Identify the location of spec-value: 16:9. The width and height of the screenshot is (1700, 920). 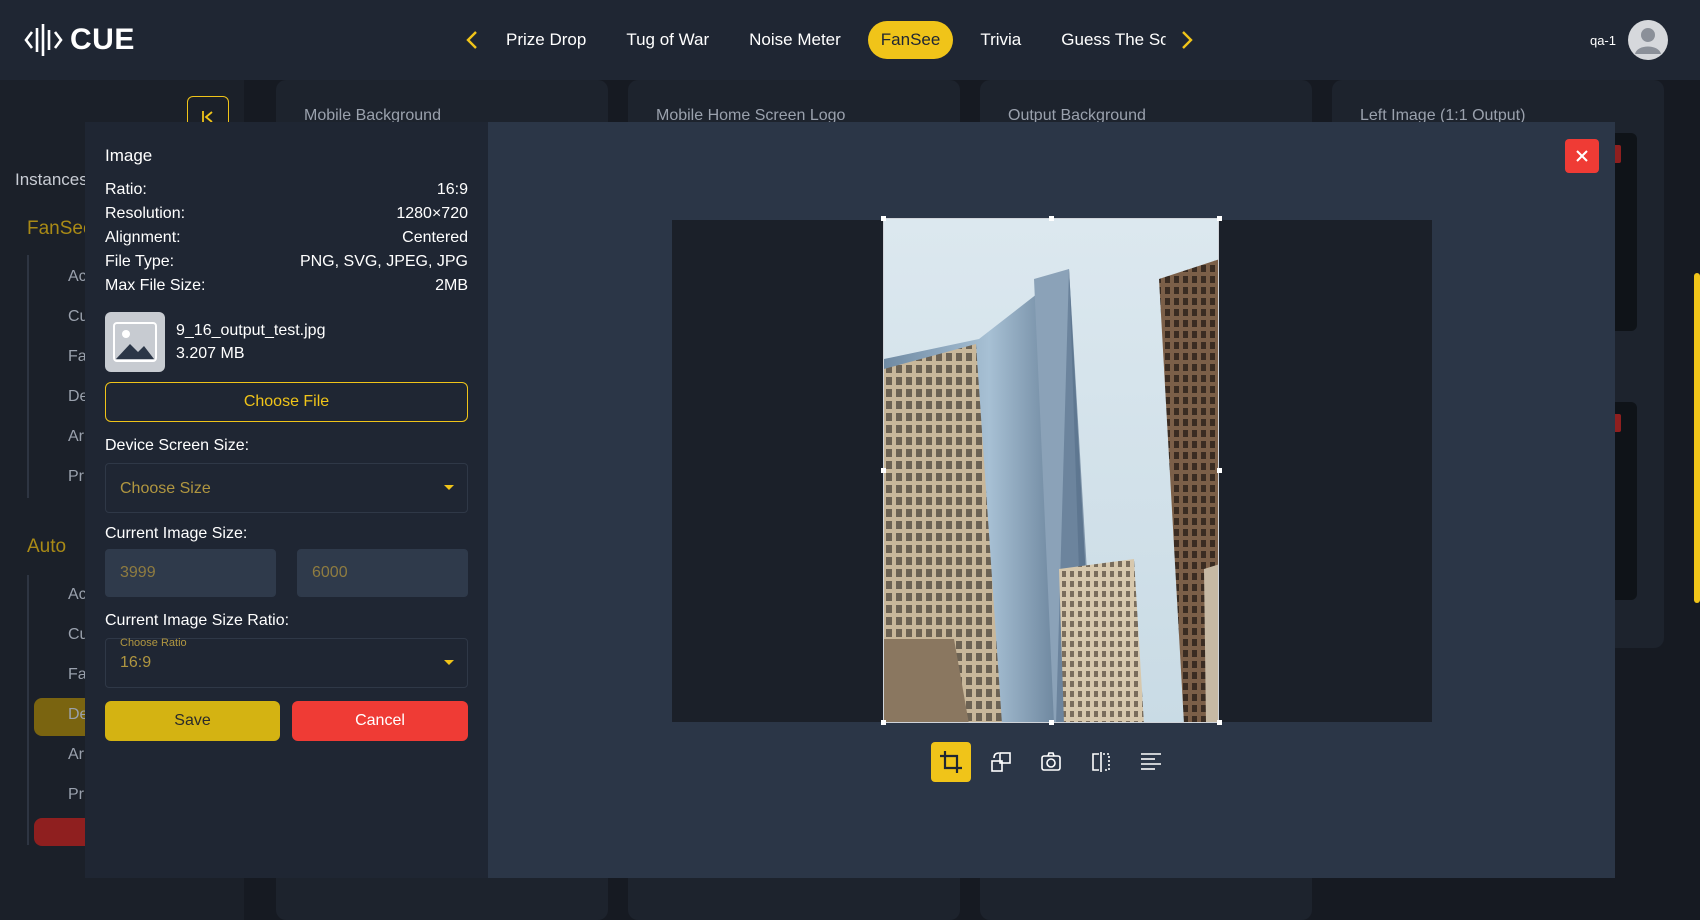
(452, 189).